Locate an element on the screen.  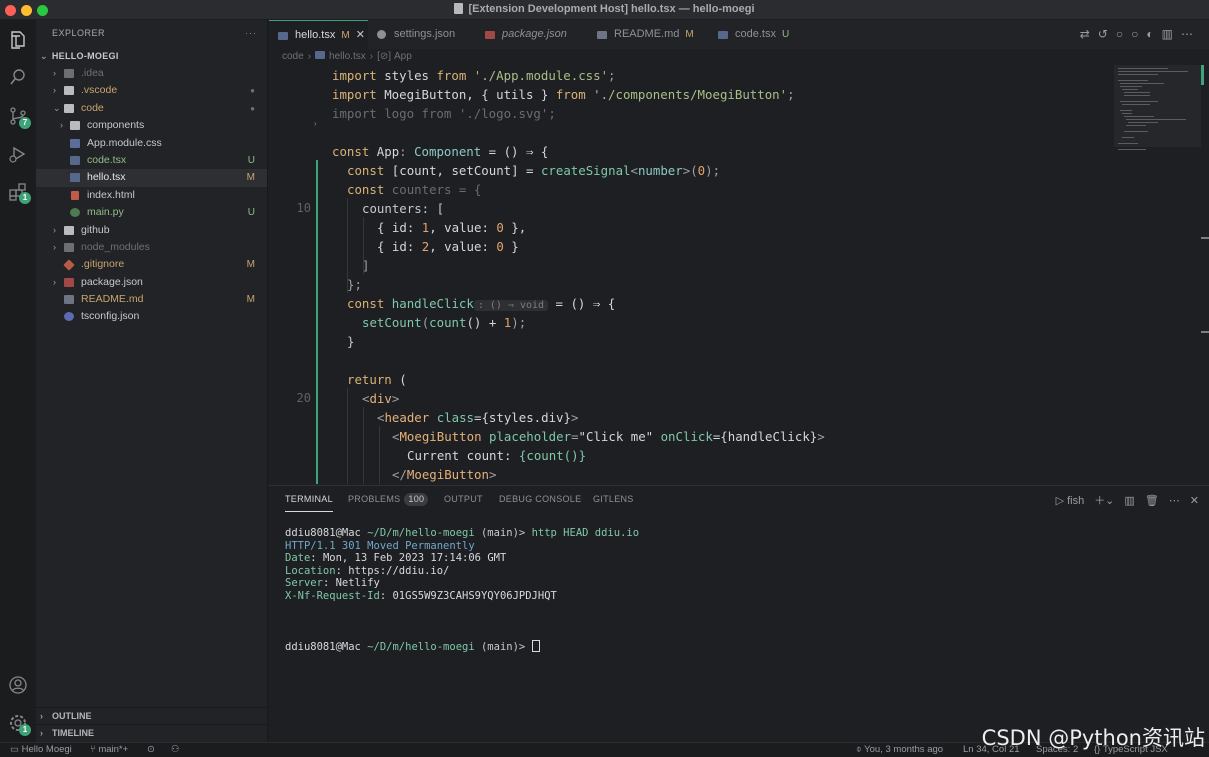
terminal-line: ddiu8081@Mac ~/D/m/hello-moegi (main)> is located at coordinates (412, 646).